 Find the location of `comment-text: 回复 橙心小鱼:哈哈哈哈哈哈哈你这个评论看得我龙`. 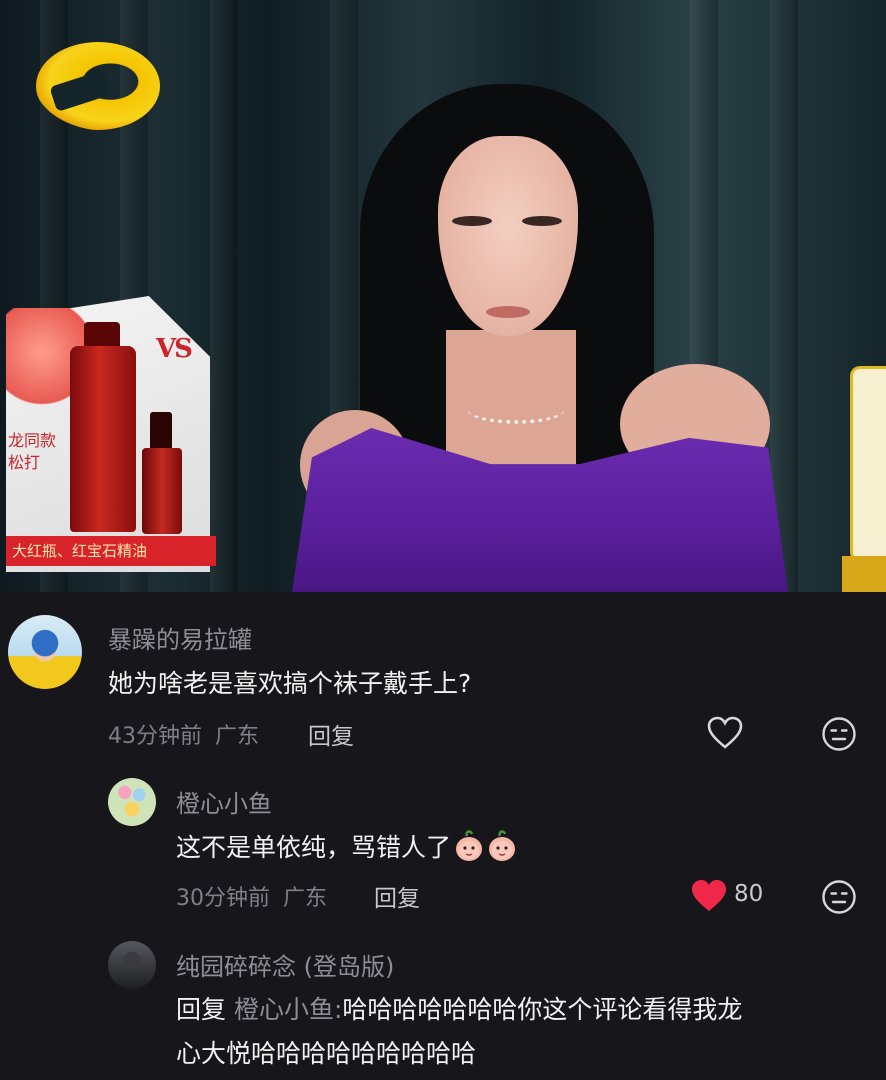

comment-text: 回复 橙心小鱼:哈哈哈哈哈哈哈你这个评论看得我龙 is located at coordinates (459, 1010).